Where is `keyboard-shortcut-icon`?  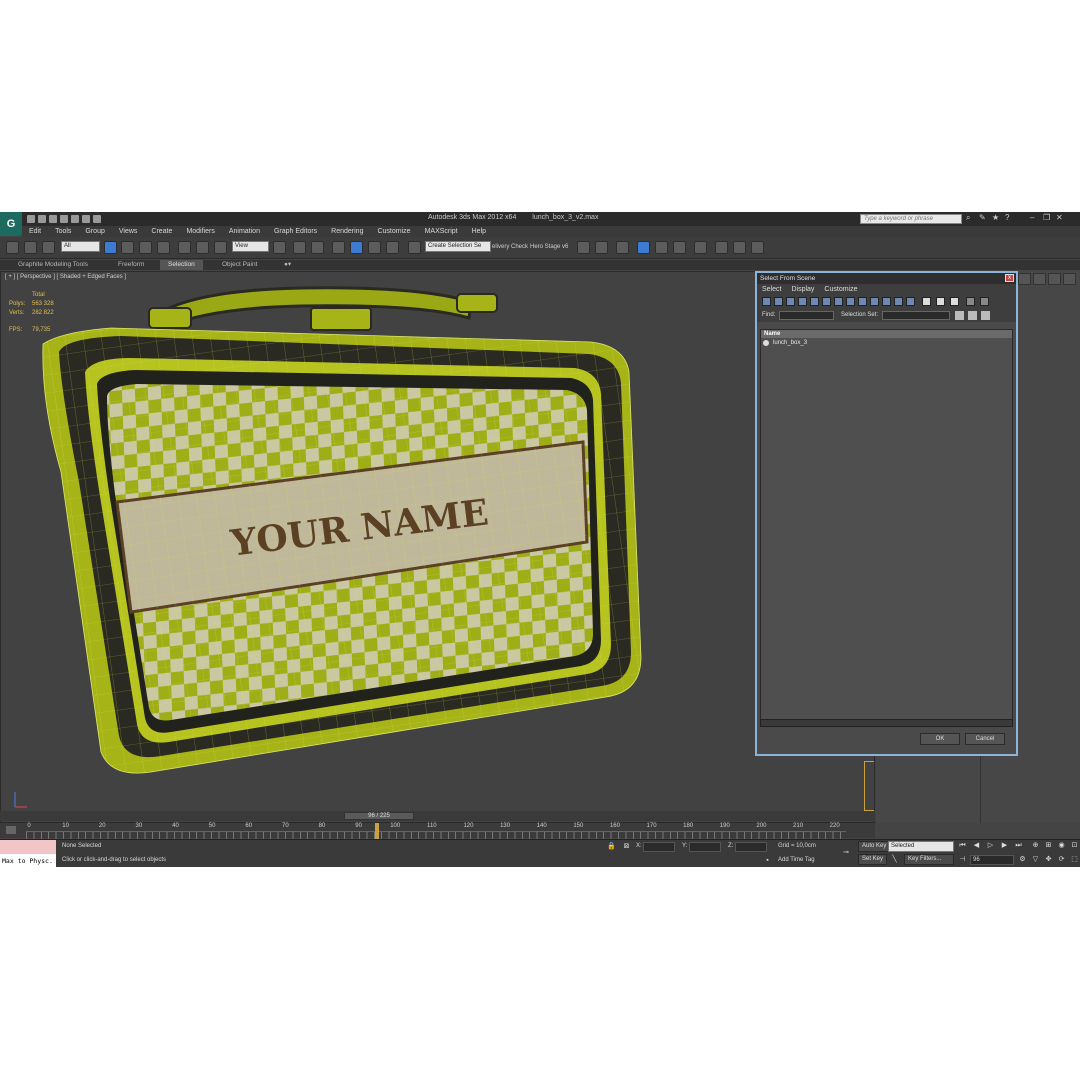 keyboard-shortcut-icon is located at coordinates (317, 247).